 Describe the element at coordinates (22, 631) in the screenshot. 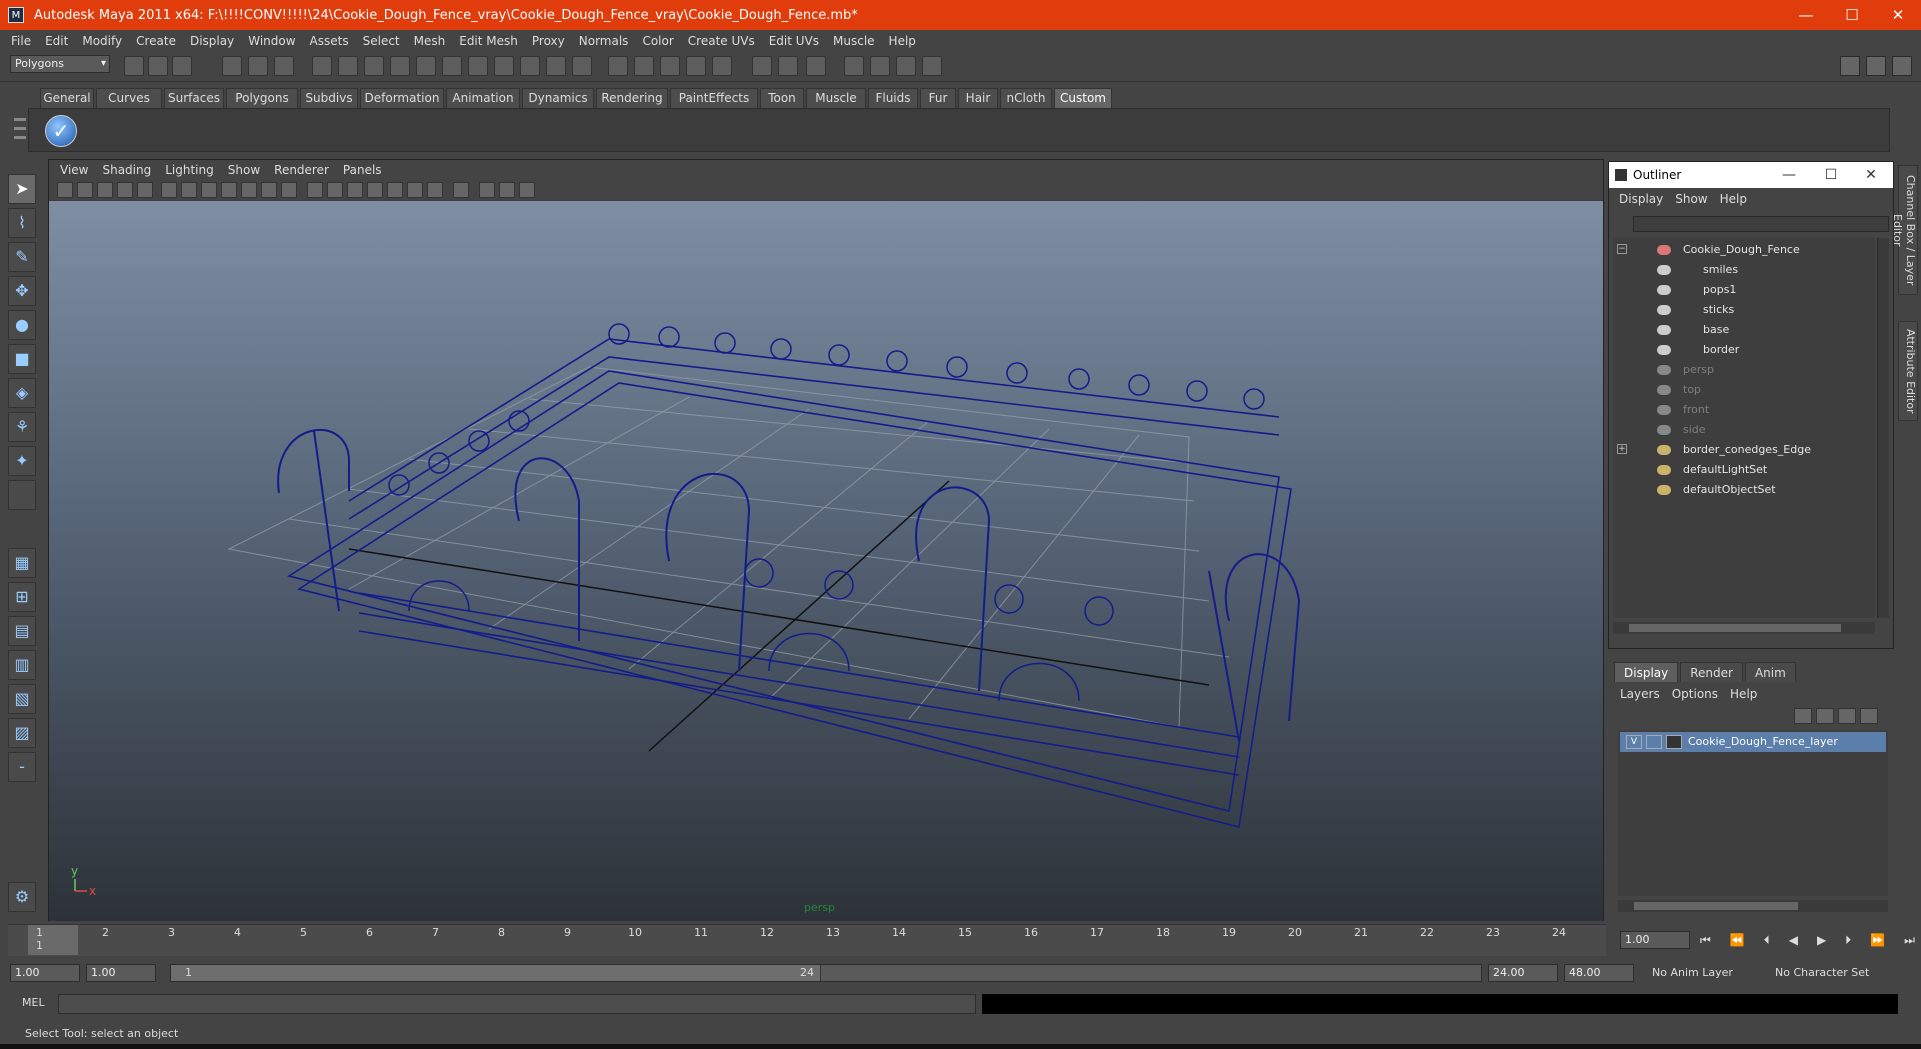

I see `persp-outliner-layout-icon: ▤` at that location.